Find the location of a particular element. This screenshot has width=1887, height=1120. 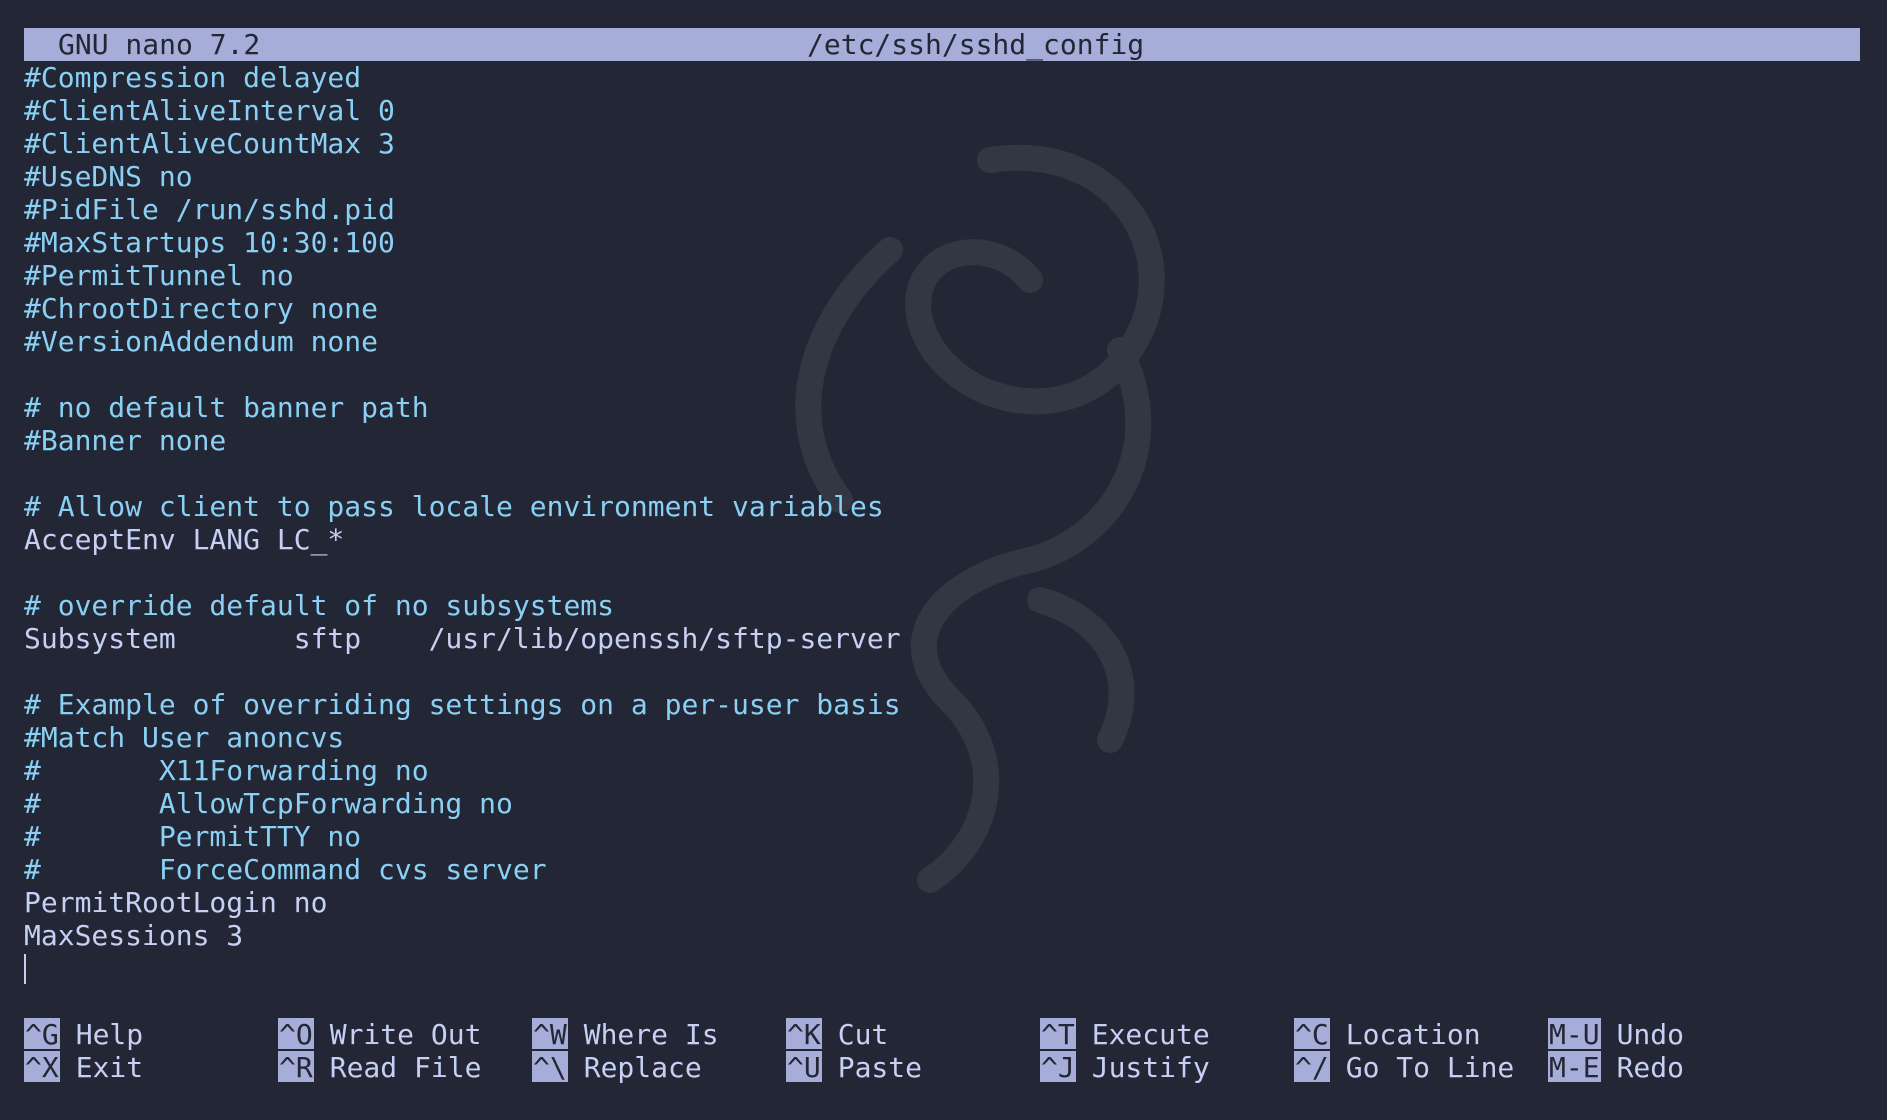

shortcut-where-is: ^W Where Is is located at coordinates (625, 1034).